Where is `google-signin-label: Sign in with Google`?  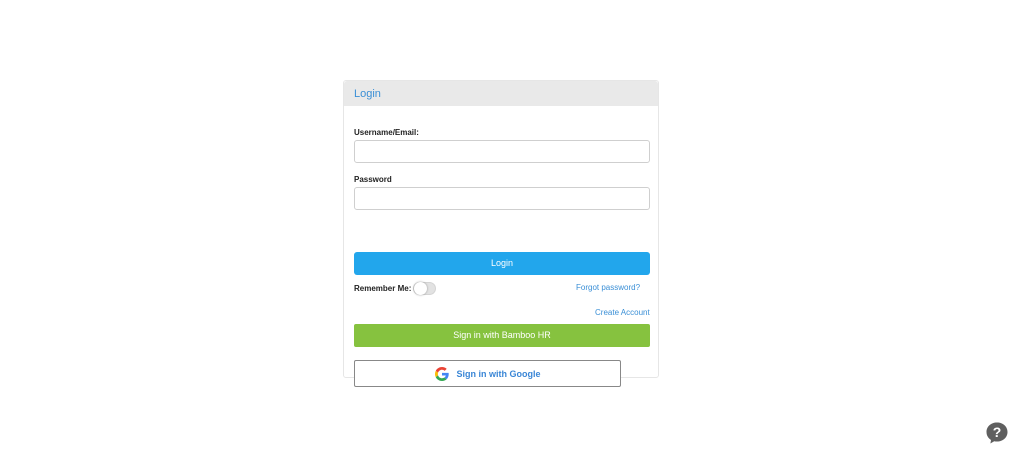 google-signin-label: Sign in with Google is located at coordinates (498, 373).